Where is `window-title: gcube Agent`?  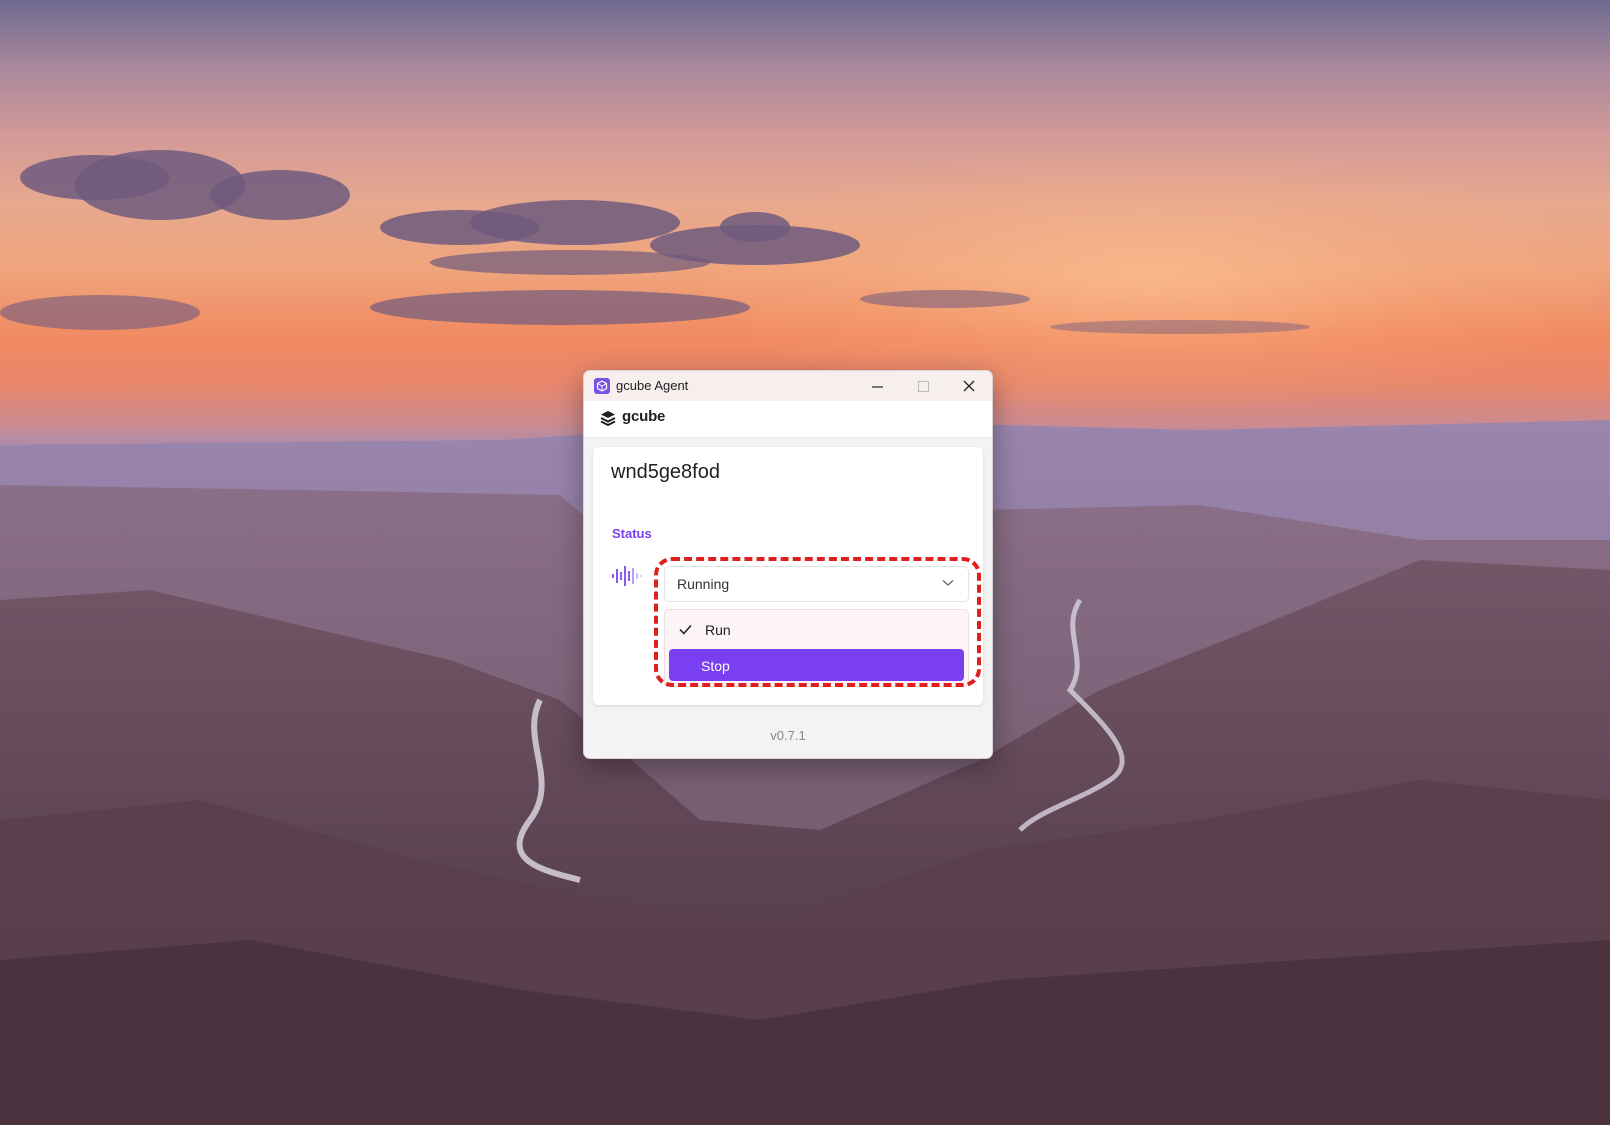 window-title: gcube Agent is located at coordinates (652, 385).